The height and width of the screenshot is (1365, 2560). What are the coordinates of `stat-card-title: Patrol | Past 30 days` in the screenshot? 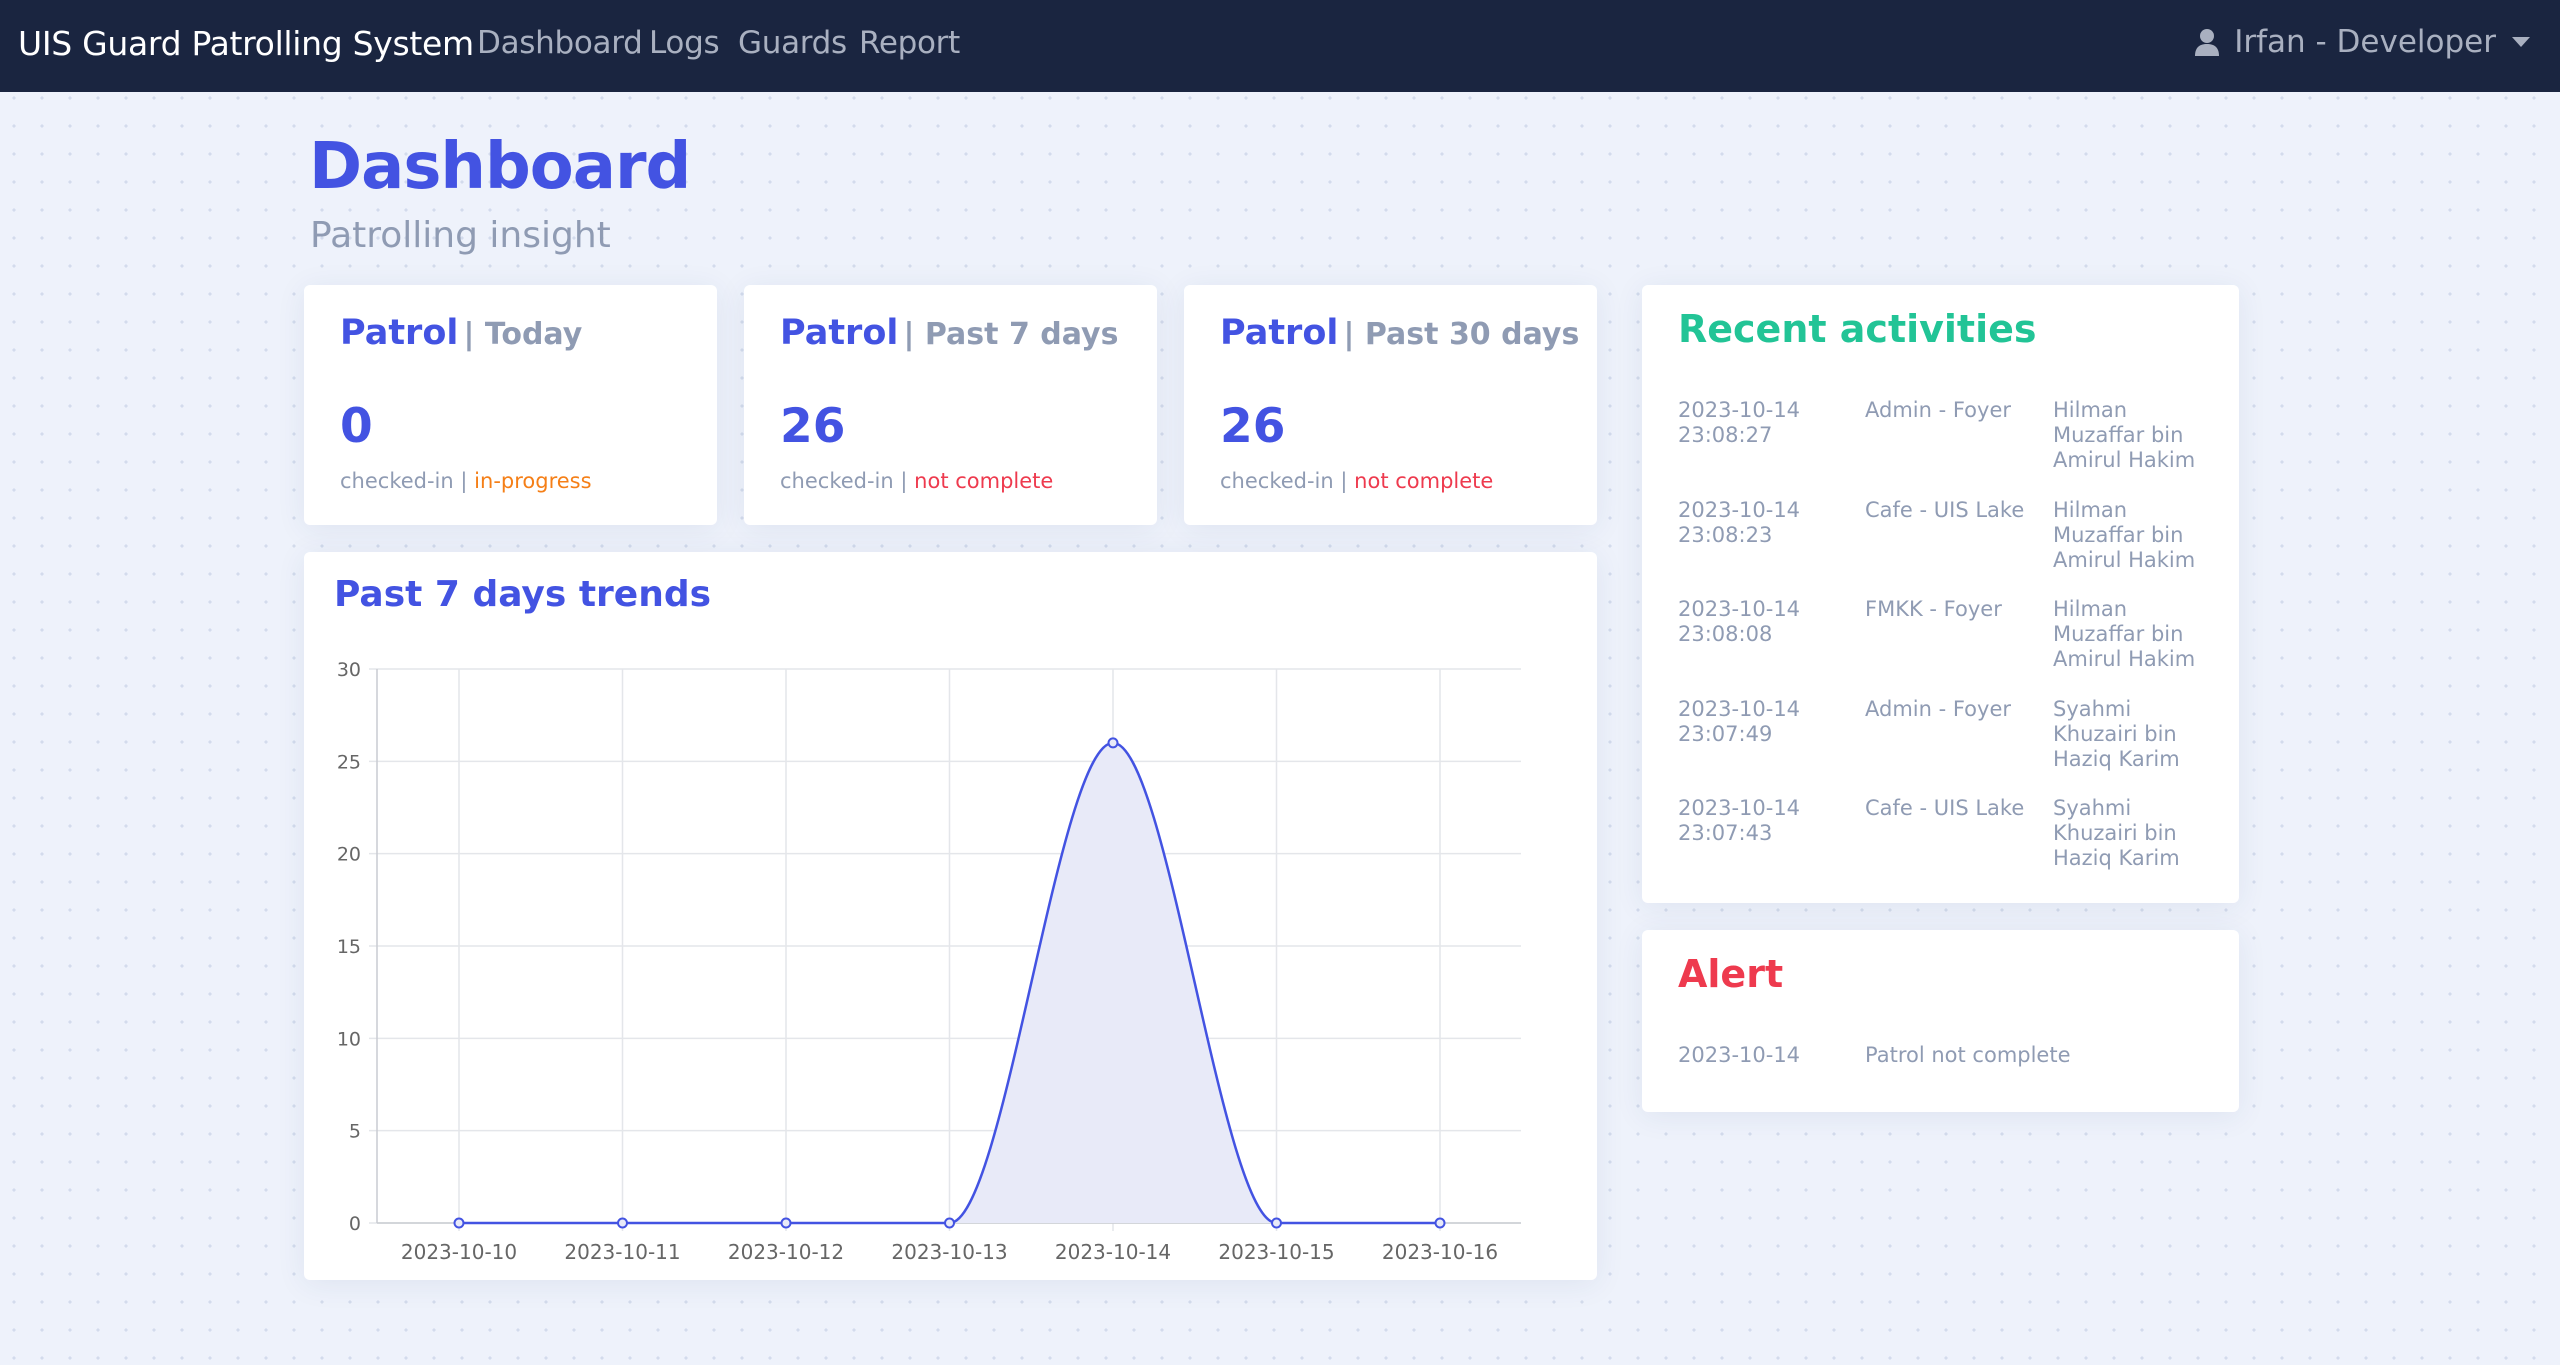 It's located at (1399, 333).